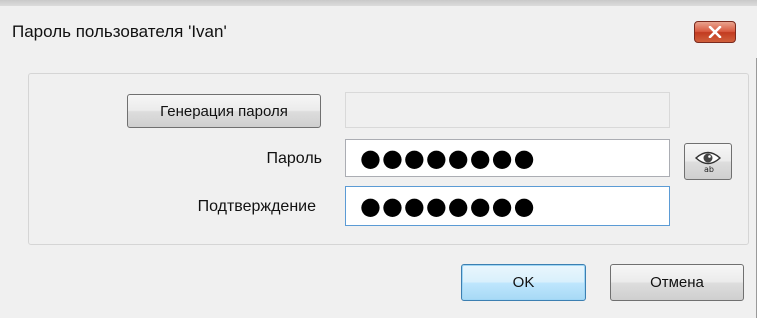 The height and width of the screenshot is (318, 757). What do you see at coordinates (224, 111) in the screenshot?
I see `generate-password-button: Генерация пароля` at bounding box center [224, 111].